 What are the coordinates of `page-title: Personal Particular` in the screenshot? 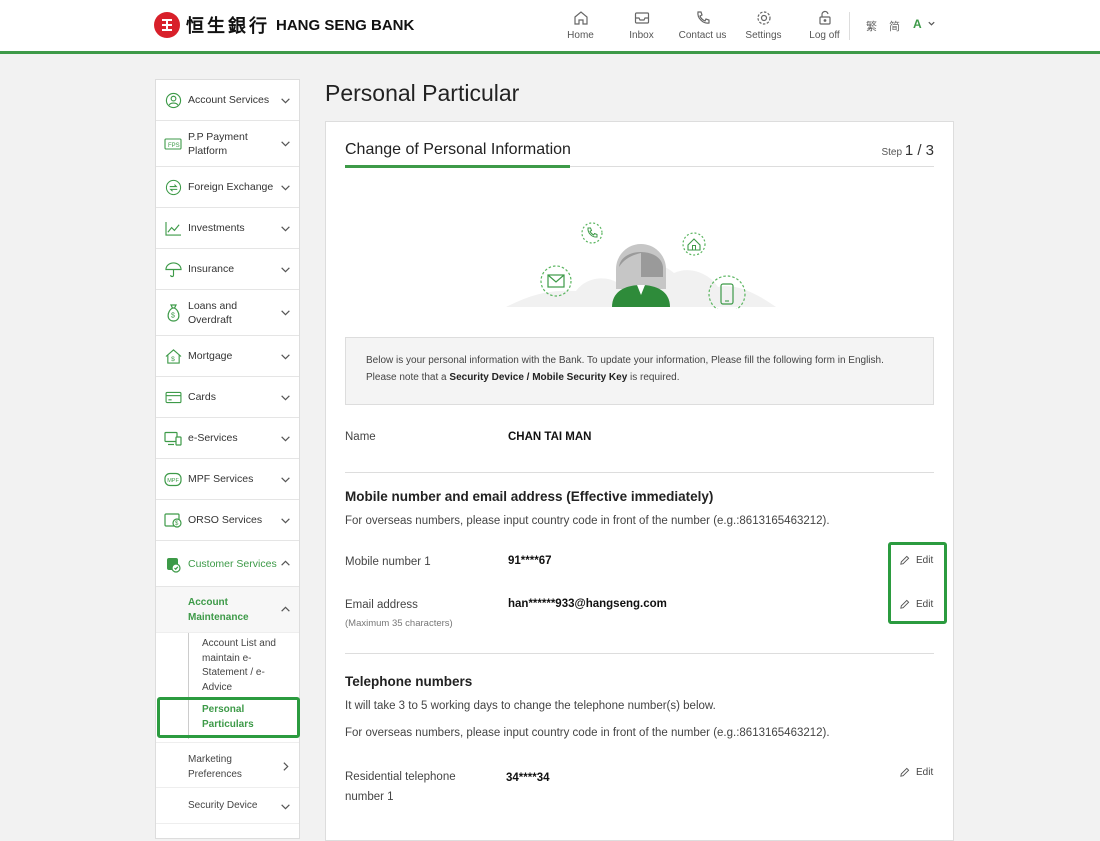 It's located at (422, 93).